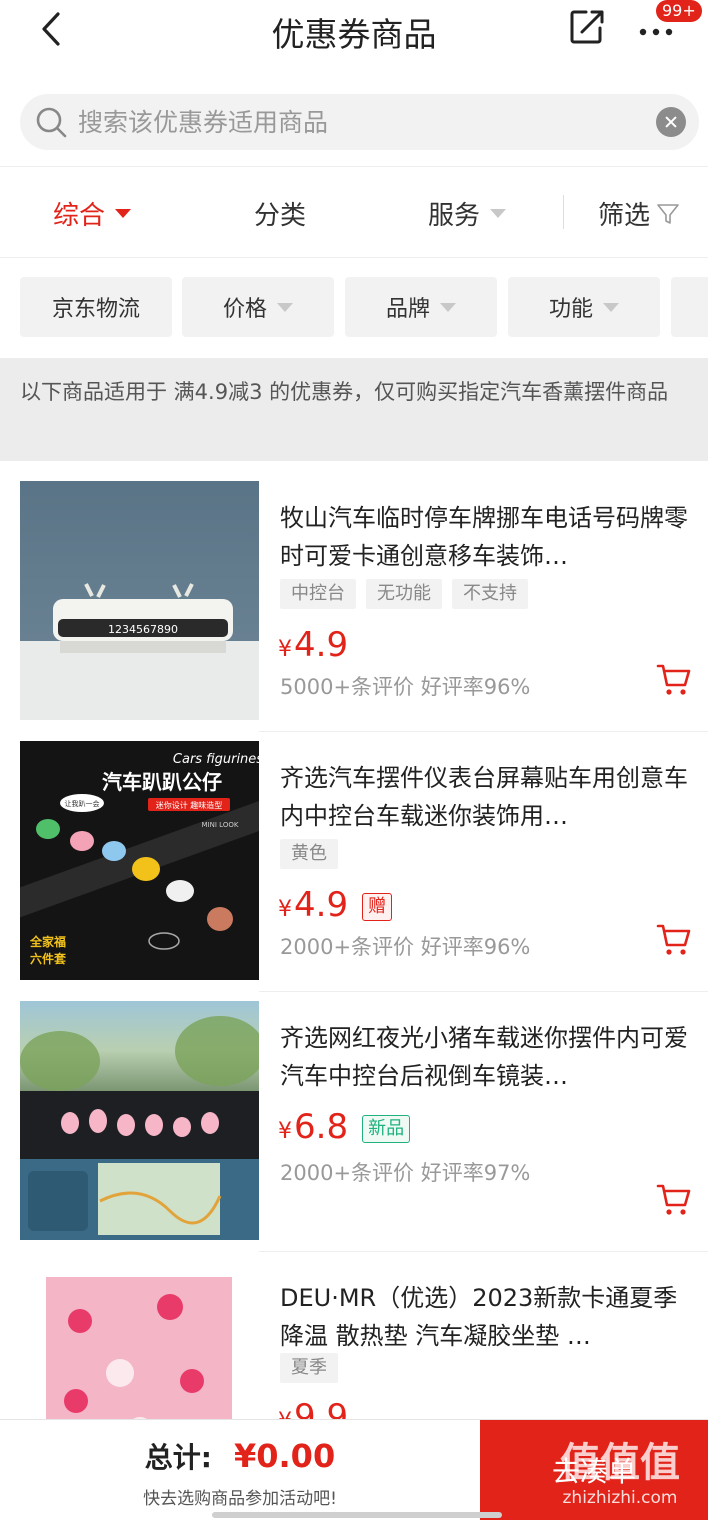 The width and height of the screenshot is (708, 1520). I want to click on chip-label: 价格, so click(244, 309).